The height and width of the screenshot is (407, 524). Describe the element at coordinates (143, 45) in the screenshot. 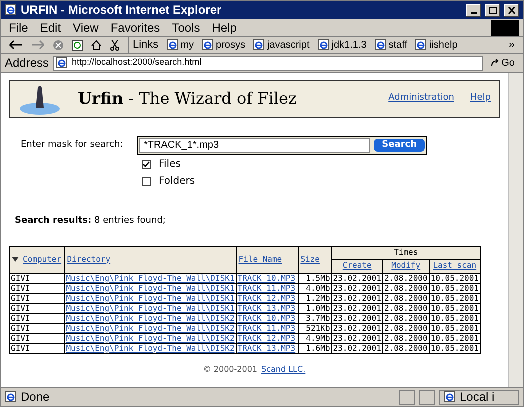

I see `links-label: Links` at that location.